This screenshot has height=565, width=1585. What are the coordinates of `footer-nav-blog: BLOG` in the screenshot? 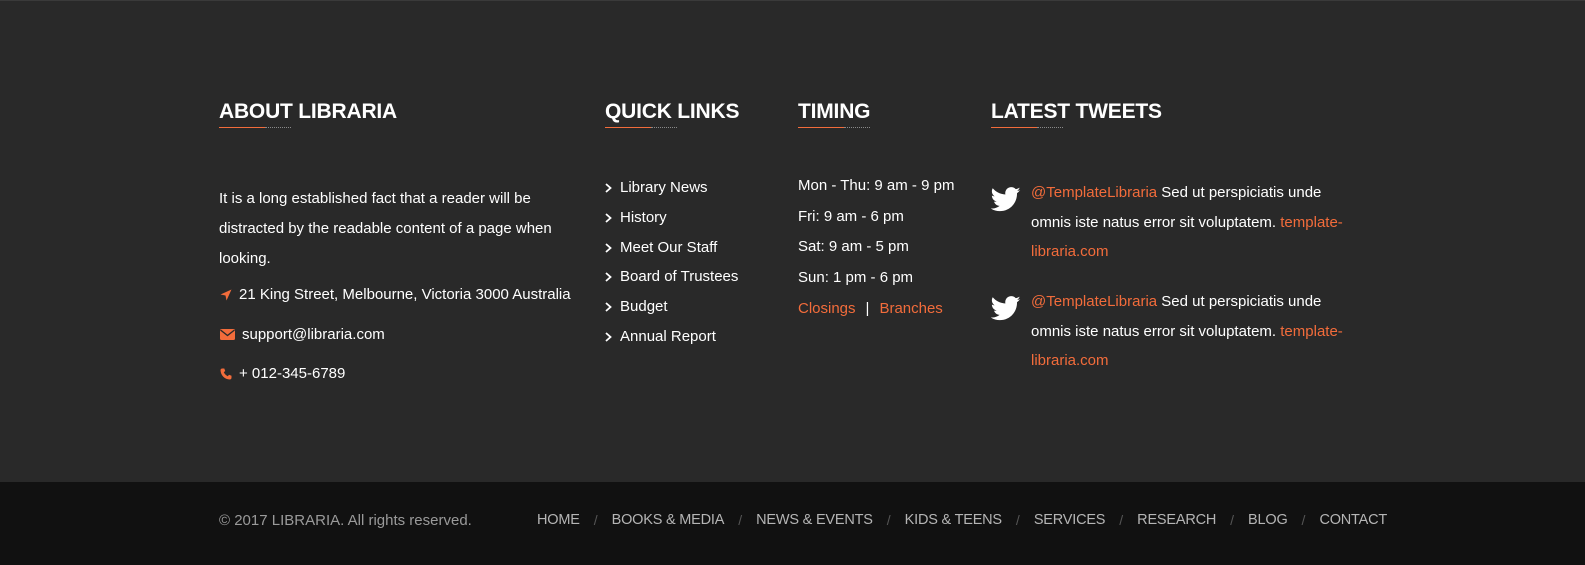 It's located at (1268, 520).